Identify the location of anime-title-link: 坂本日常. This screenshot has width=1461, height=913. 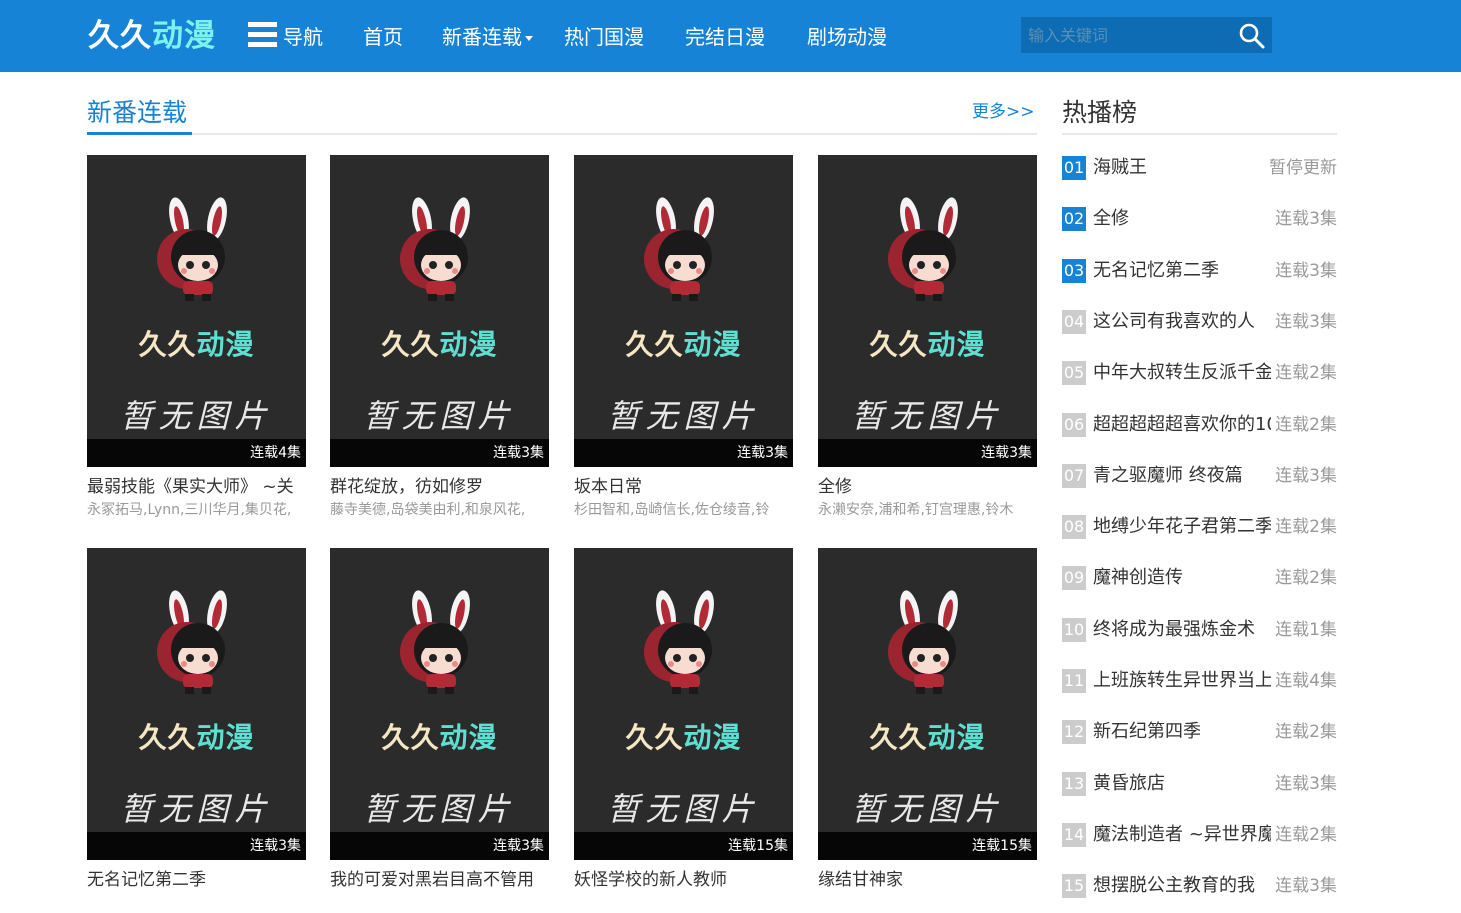
(683, 487).